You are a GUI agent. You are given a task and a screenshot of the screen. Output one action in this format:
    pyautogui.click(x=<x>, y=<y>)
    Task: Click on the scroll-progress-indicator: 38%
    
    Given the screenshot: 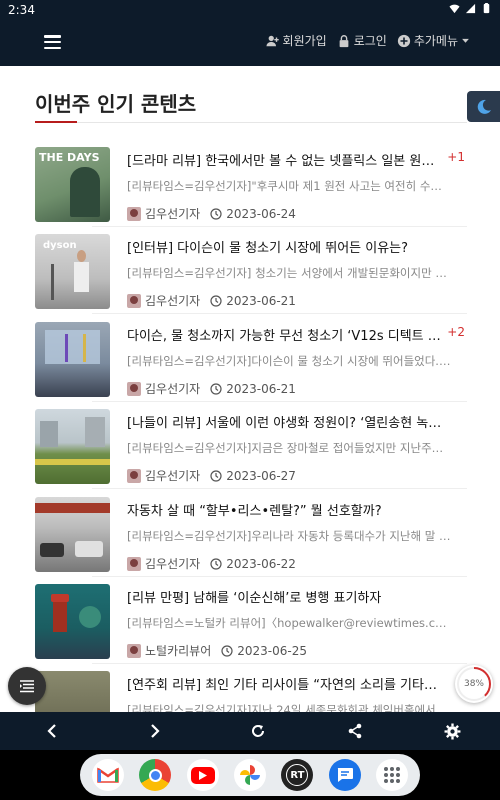 What is the action you would take?
    pyautogui.click(x=474, y=684)
    